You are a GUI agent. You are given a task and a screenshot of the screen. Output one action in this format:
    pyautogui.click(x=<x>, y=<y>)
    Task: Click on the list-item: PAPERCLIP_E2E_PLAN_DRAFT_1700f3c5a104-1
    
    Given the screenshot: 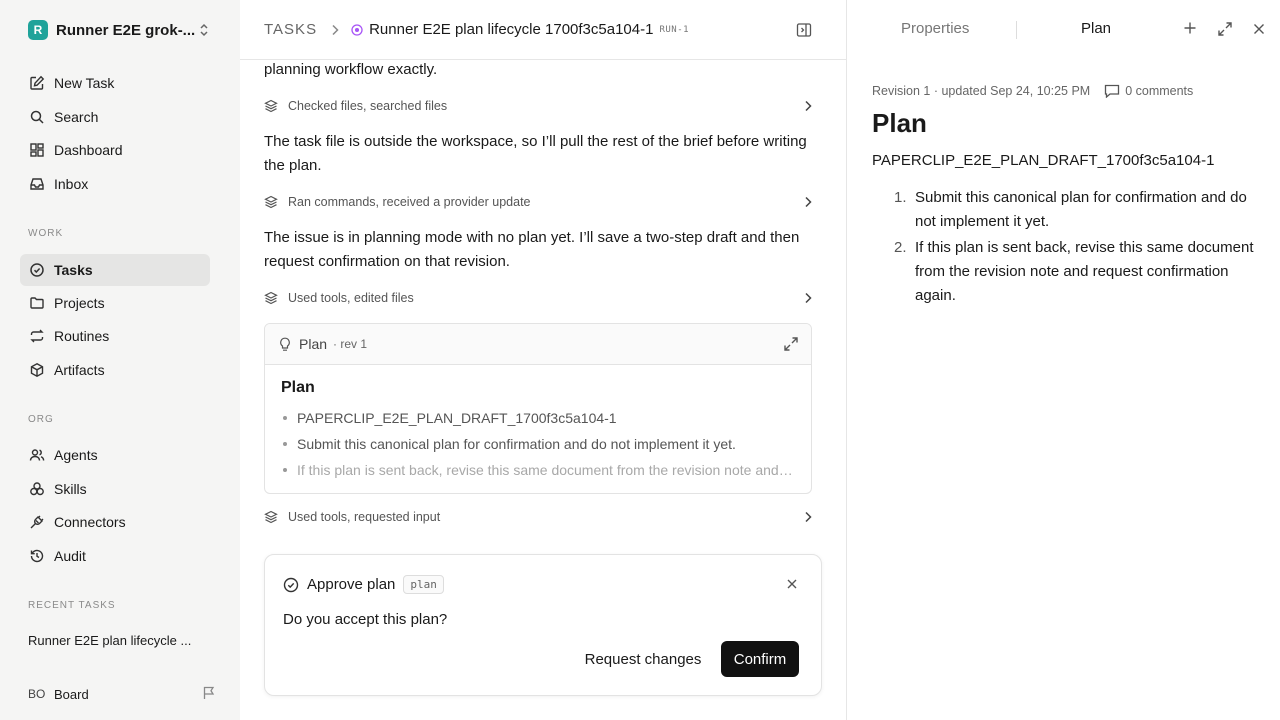 What is the action you would take?
    pyautogui.click(x=538, y=418)
    